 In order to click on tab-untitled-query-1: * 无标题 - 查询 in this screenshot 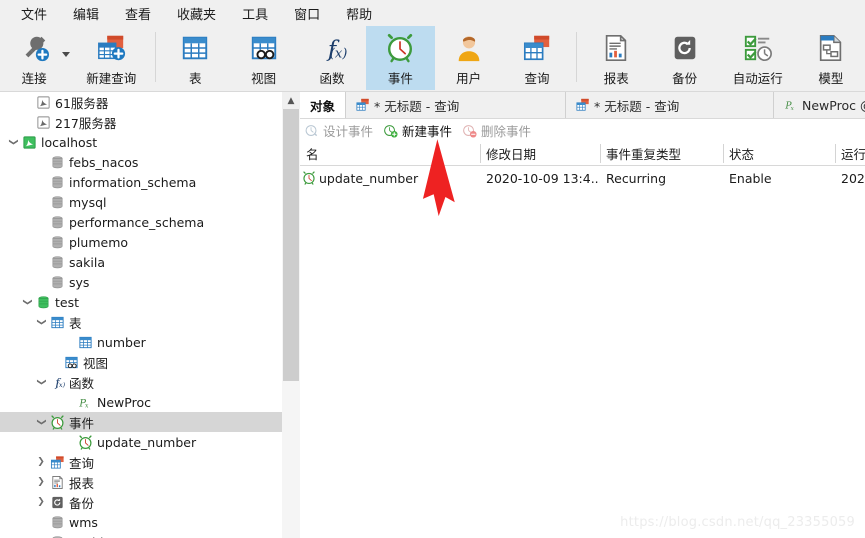, I will do `click(456, 105)`.